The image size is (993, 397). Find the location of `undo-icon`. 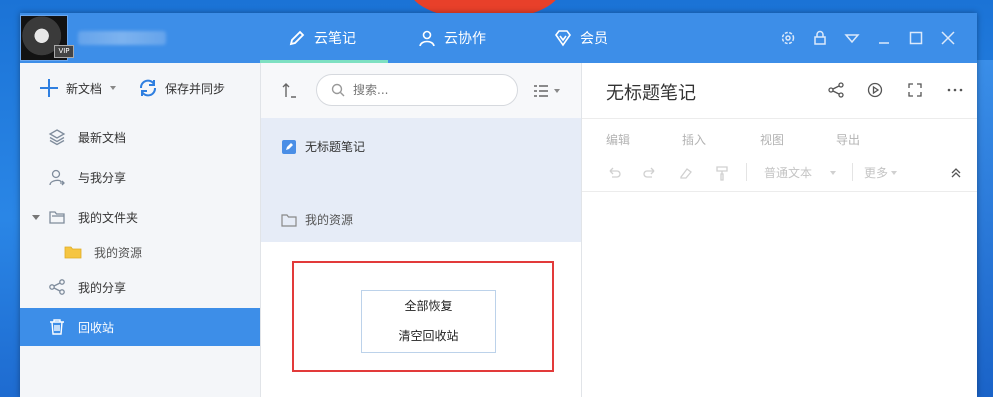

undo-icon is located at coordinates (614, 173).